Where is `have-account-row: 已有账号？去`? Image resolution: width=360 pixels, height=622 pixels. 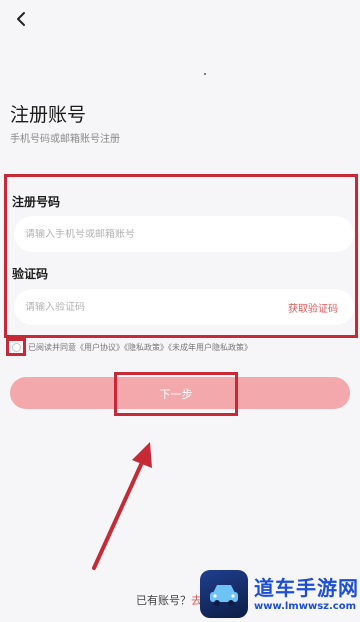 have-account-row: 已有账号？去 is located at coordinates (169, 600).